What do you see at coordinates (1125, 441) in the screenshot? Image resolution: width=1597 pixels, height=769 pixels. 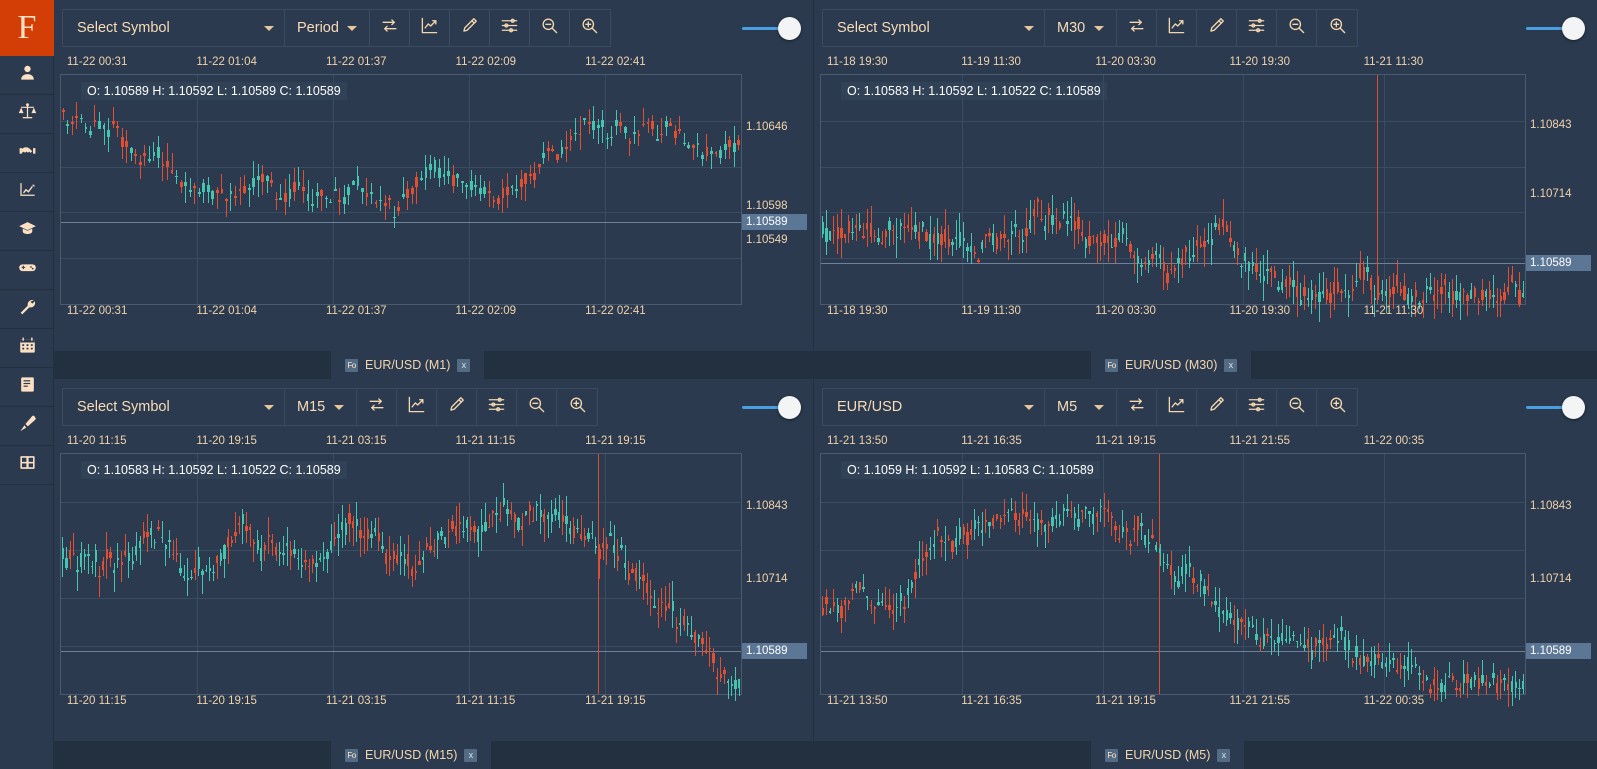 I see `x-tick-label: 11-21 19:15` at bounding box center [1125, 441].